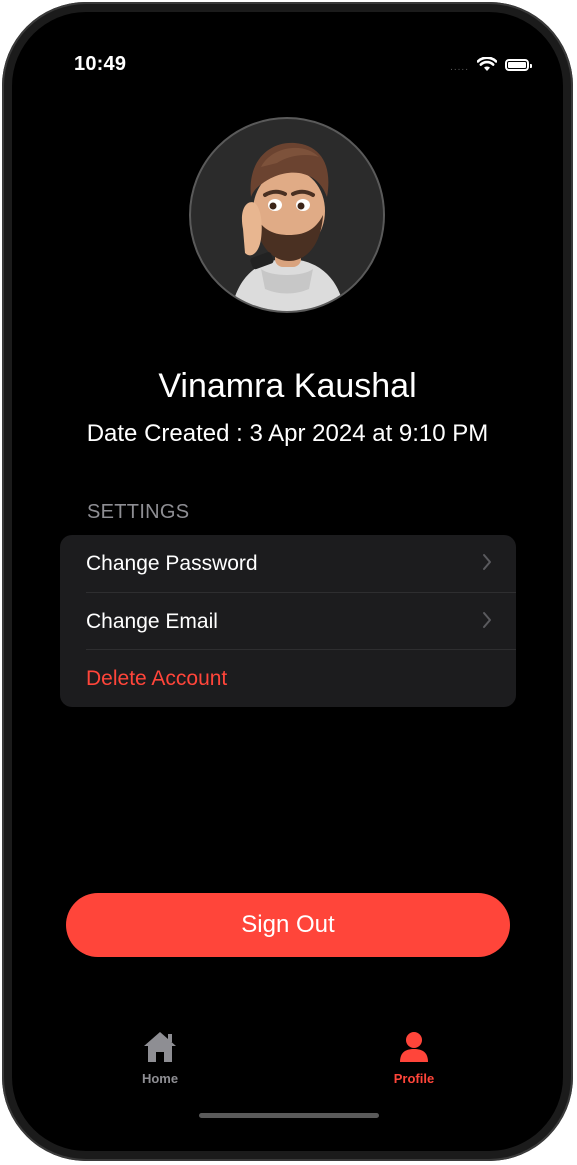  I want to click on delete-account-label: Delete Account, so click(157, 678).